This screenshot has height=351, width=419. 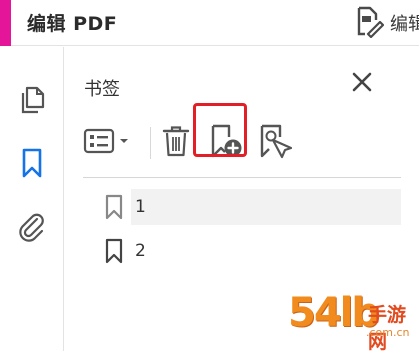 I want to click on rail-bookmarks-button, so click(x=32, y=165).